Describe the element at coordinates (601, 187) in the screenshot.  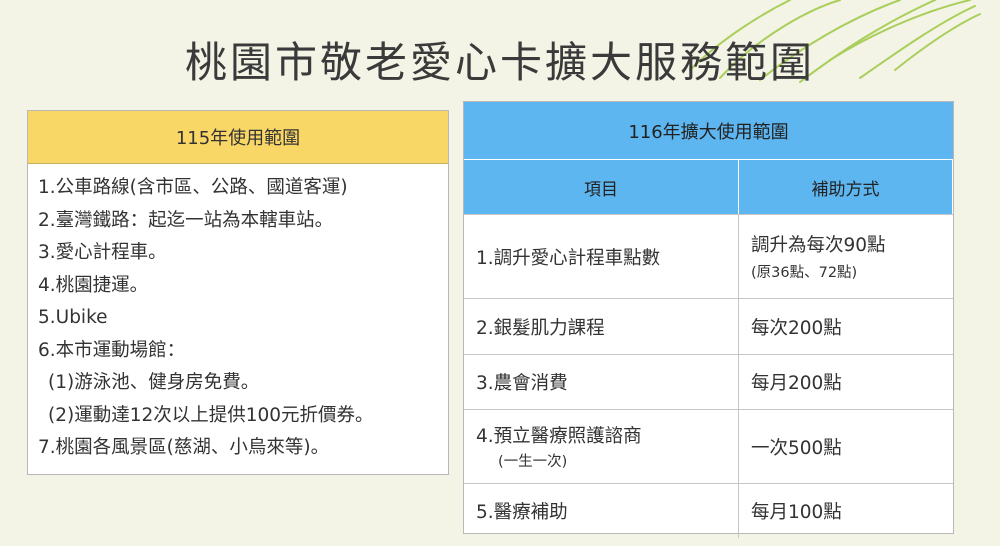
I see `column-header-item: 項目` at that location.